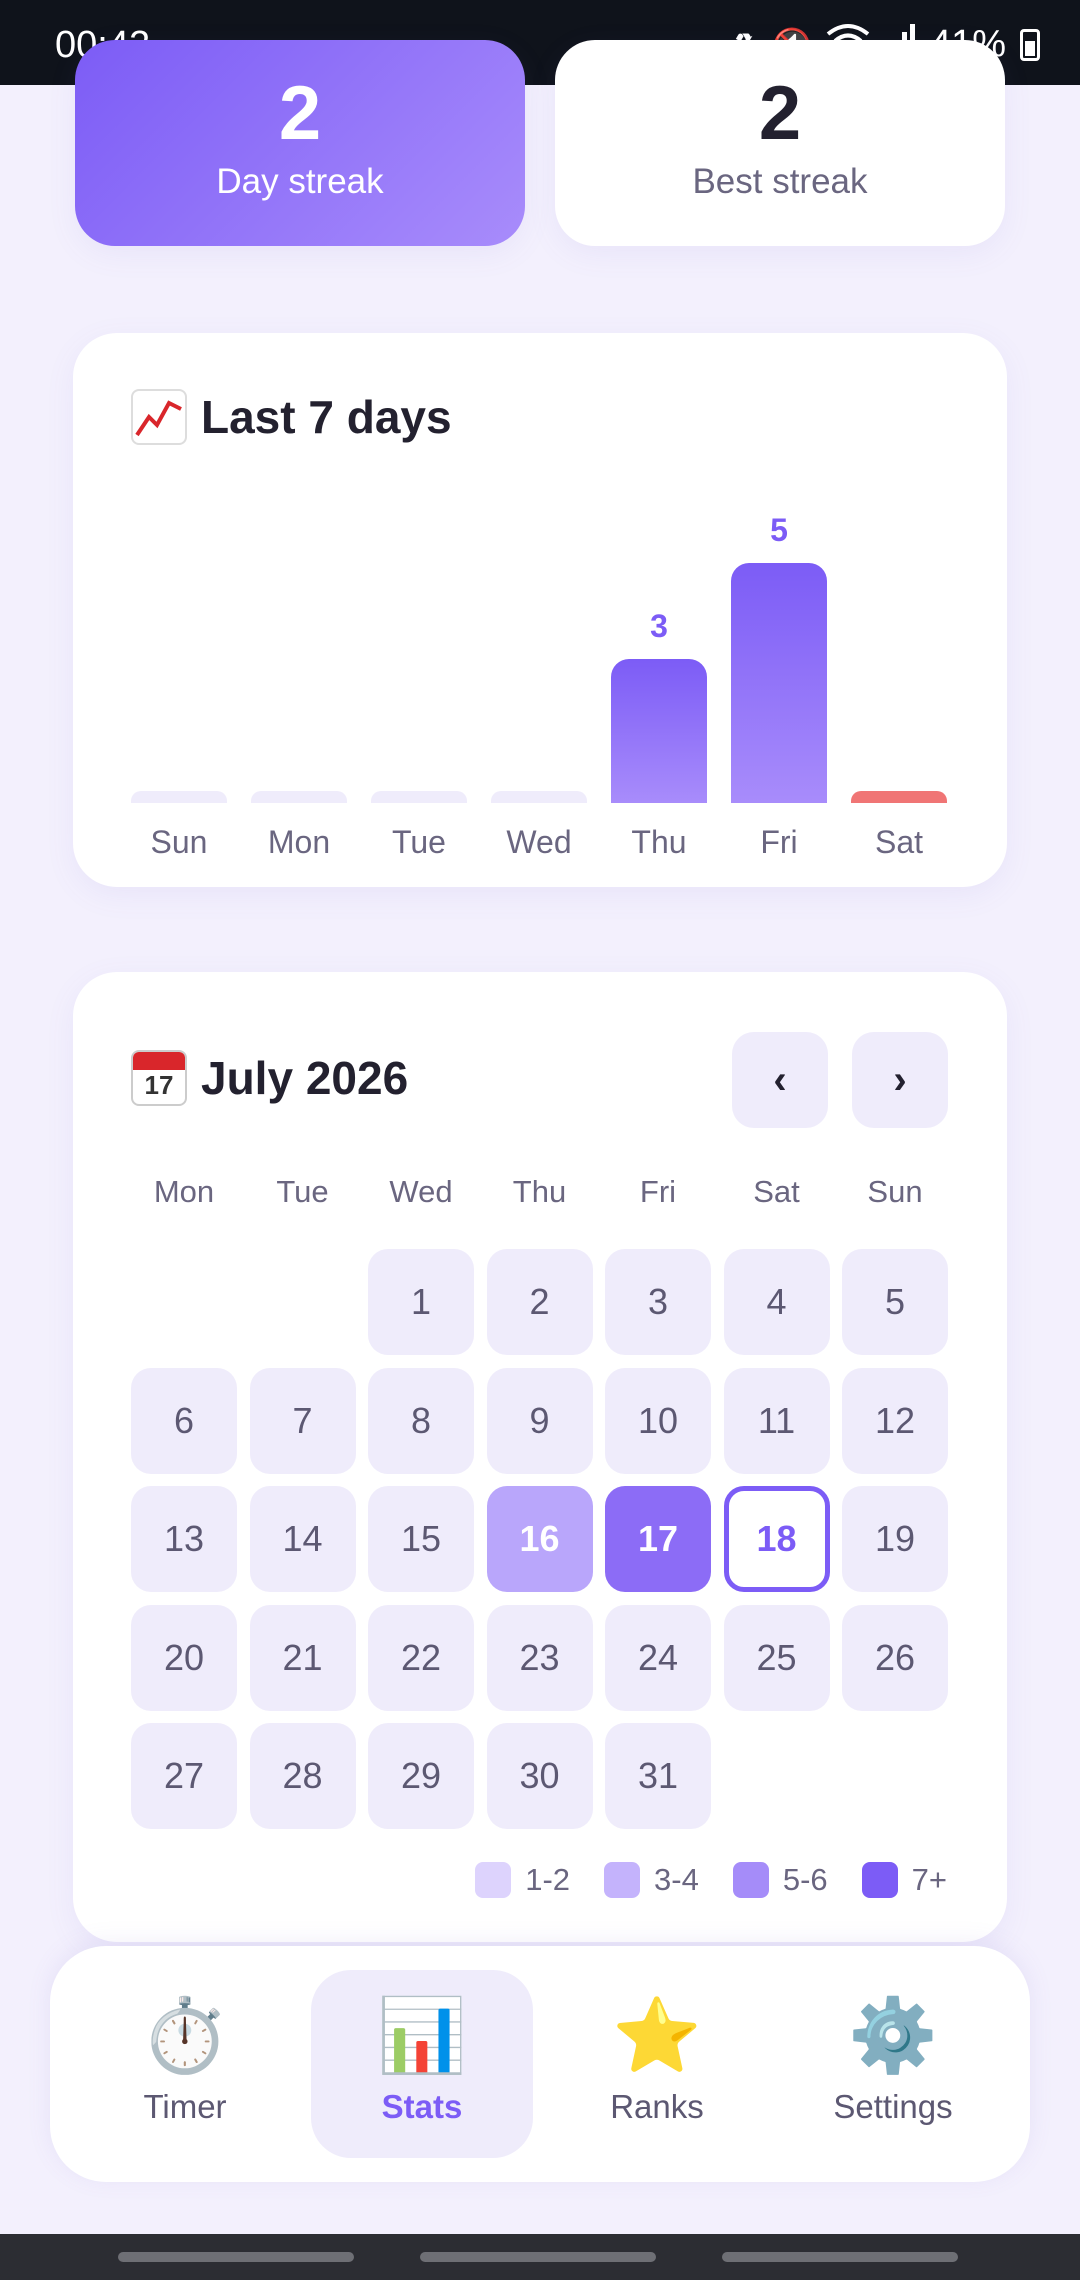 This screenshot has height=2280, width=1080. What do you see at coordinates (893, 2106) in the screenshot?
I see `nav-label: Settings` at bounding box center [893, 2106].